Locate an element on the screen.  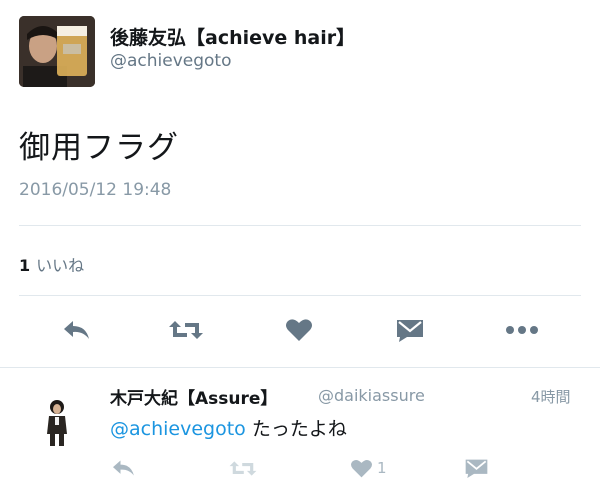
author-handle: @achievegoto is located at coordinates (171, 61).